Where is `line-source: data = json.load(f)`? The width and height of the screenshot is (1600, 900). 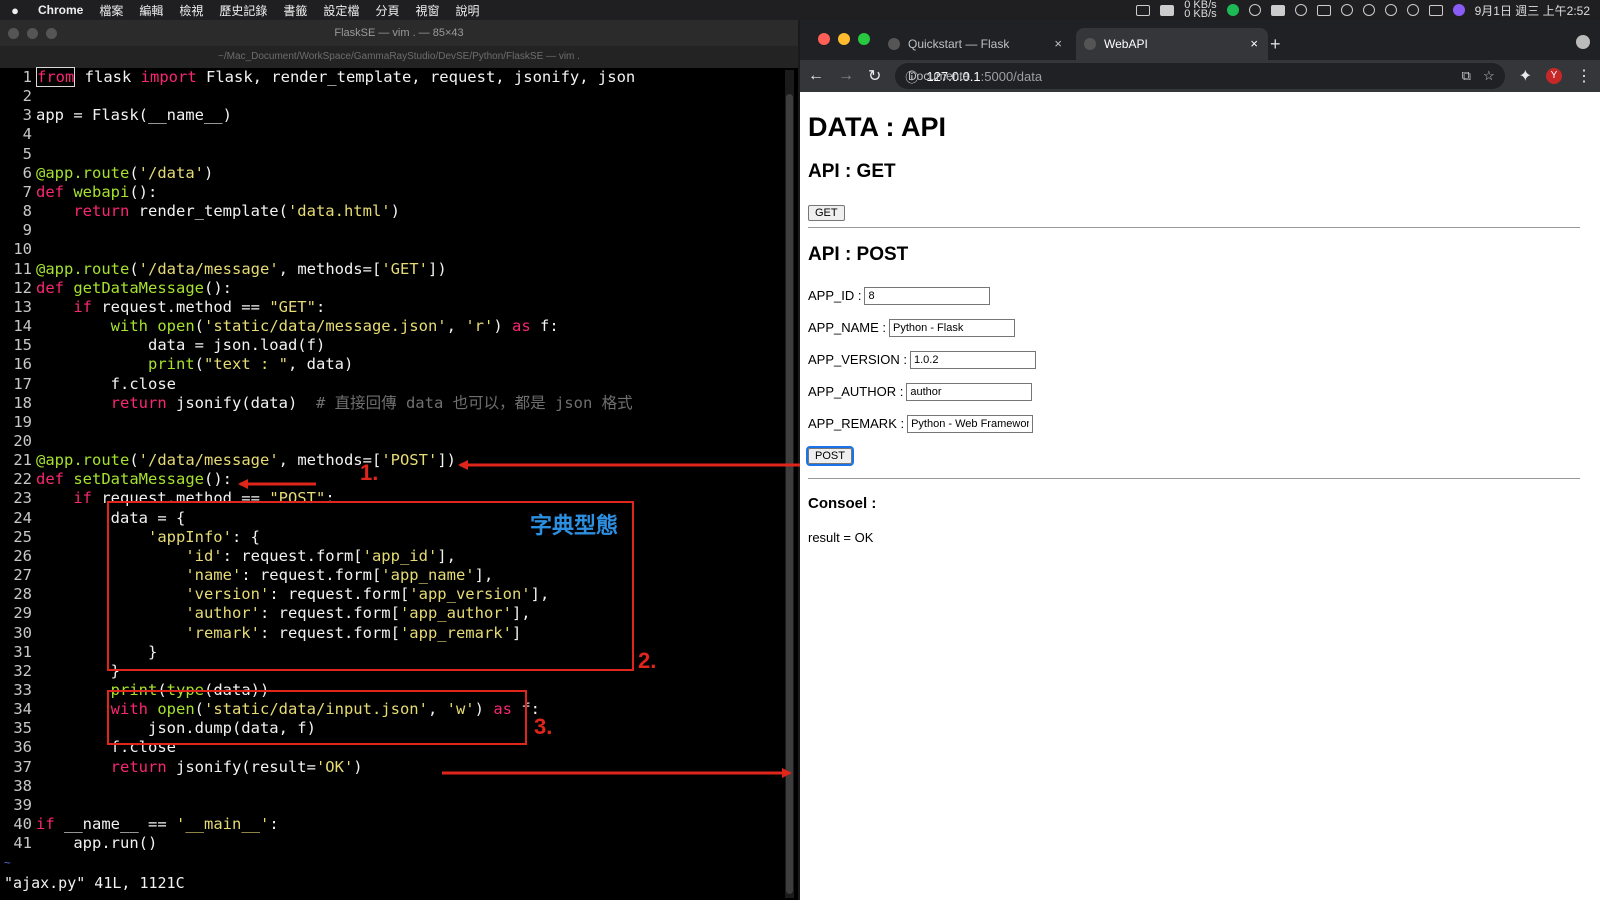 line-source: data = json.load(f) is located at coordinates (408, 345).